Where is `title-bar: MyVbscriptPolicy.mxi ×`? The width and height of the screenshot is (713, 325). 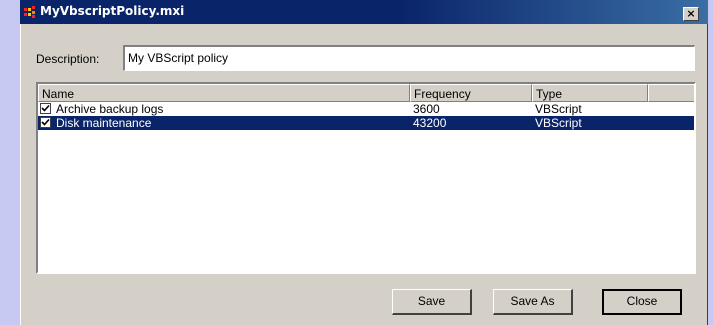
title-bar: MyVbscriptPolicy.mxi × is located at coordinates (364, 12).